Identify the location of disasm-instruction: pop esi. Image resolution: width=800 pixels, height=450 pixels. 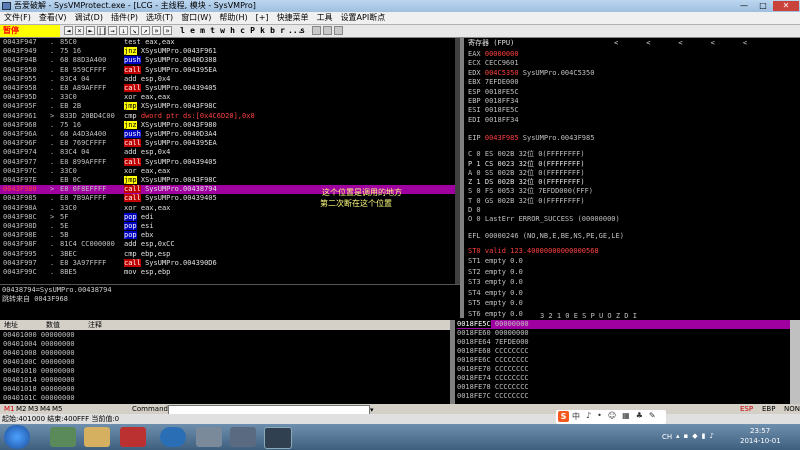
(139, 226).